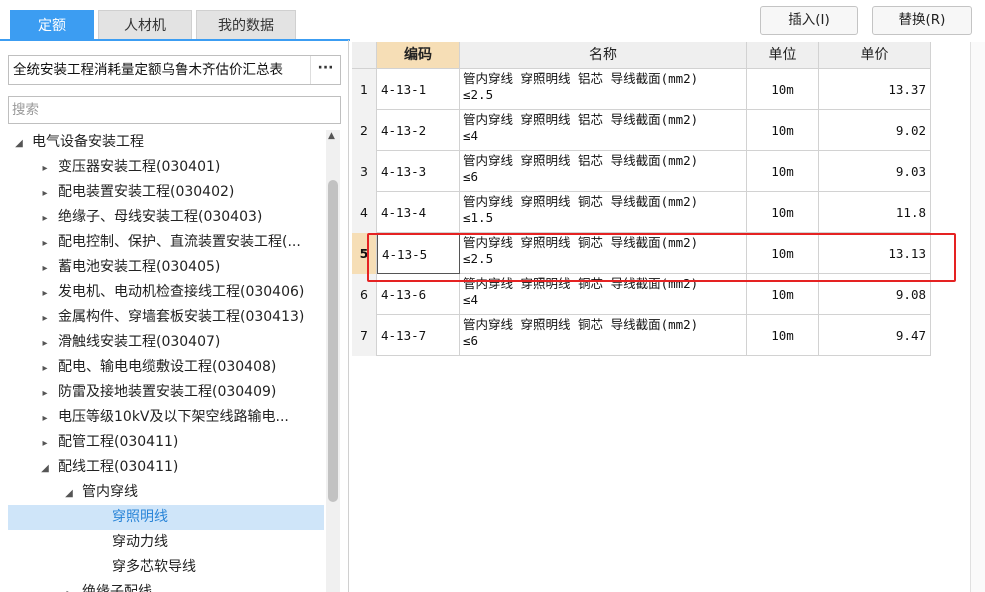 The image size is (985, 592). I want to click on search-input, so click(174, 110).